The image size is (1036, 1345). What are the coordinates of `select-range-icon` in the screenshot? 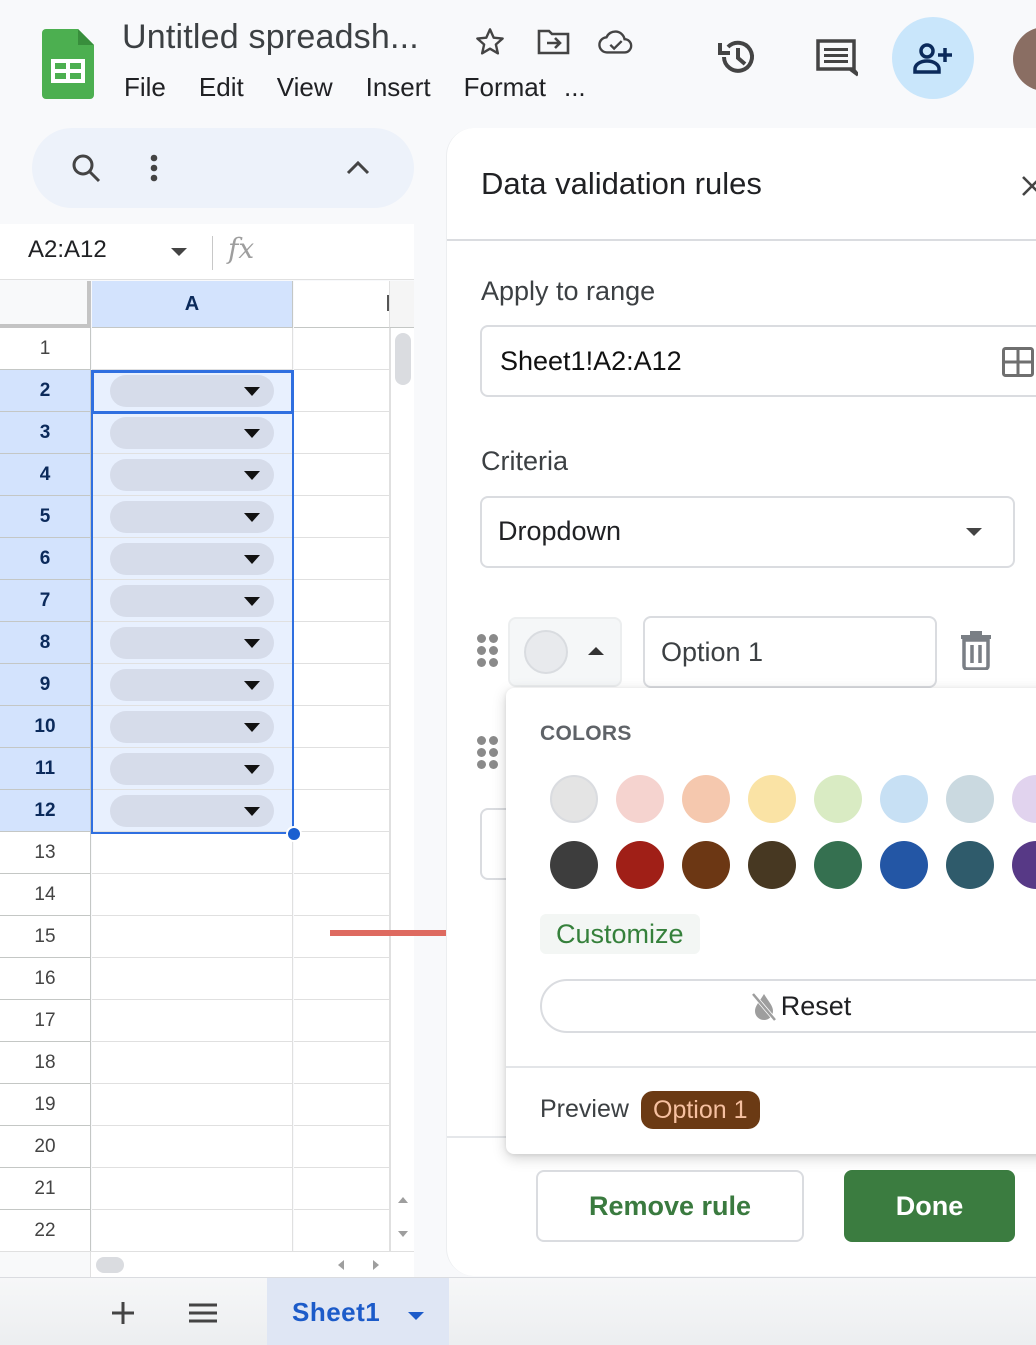 It's located at (1018, 362).